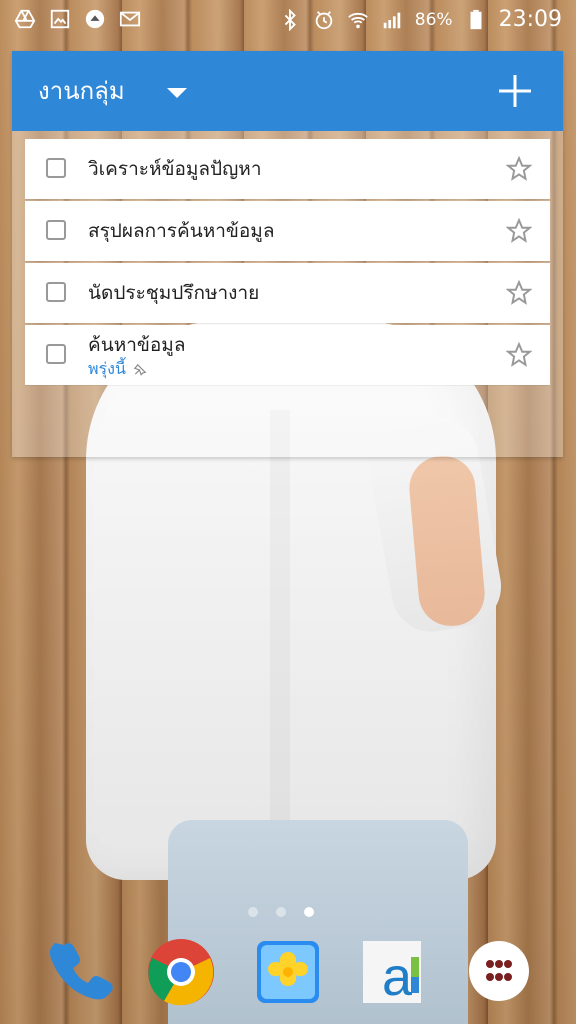 The image size is (576, 1024). Describe the element at coordinates (530, 19) in the screenshot. I see `clock: 23:09` at that location.